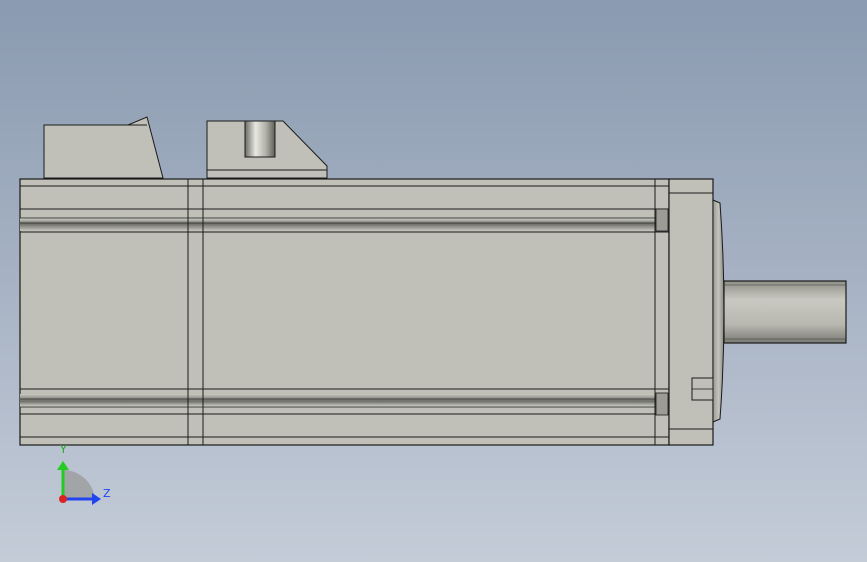 The height and width of the screenshot is (562, 867). I want to click on y-axis-arrow, so click(63, 465).